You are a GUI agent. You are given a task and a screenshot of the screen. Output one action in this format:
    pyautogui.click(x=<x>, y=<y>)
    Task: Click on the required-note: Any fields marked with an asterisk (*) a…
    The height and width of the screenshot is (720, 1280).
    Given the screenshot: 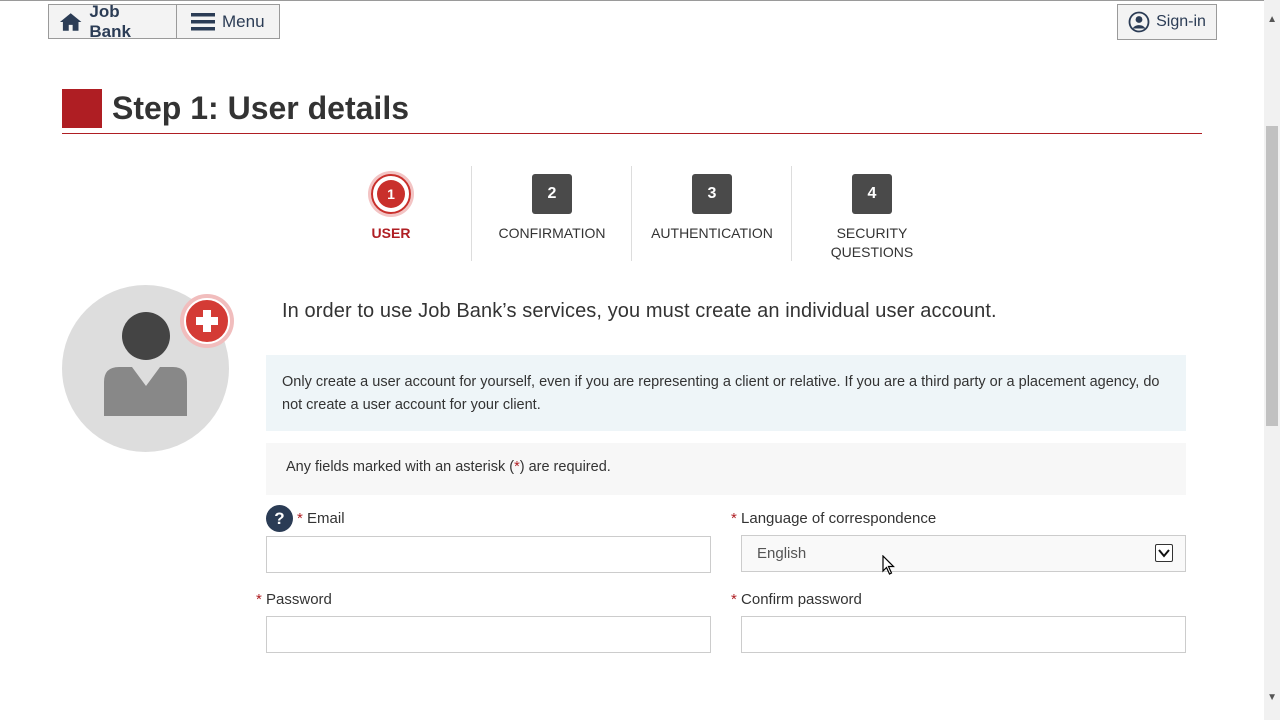 What is the action you would take?
    pyautogui.click(x=726, y=469)
    